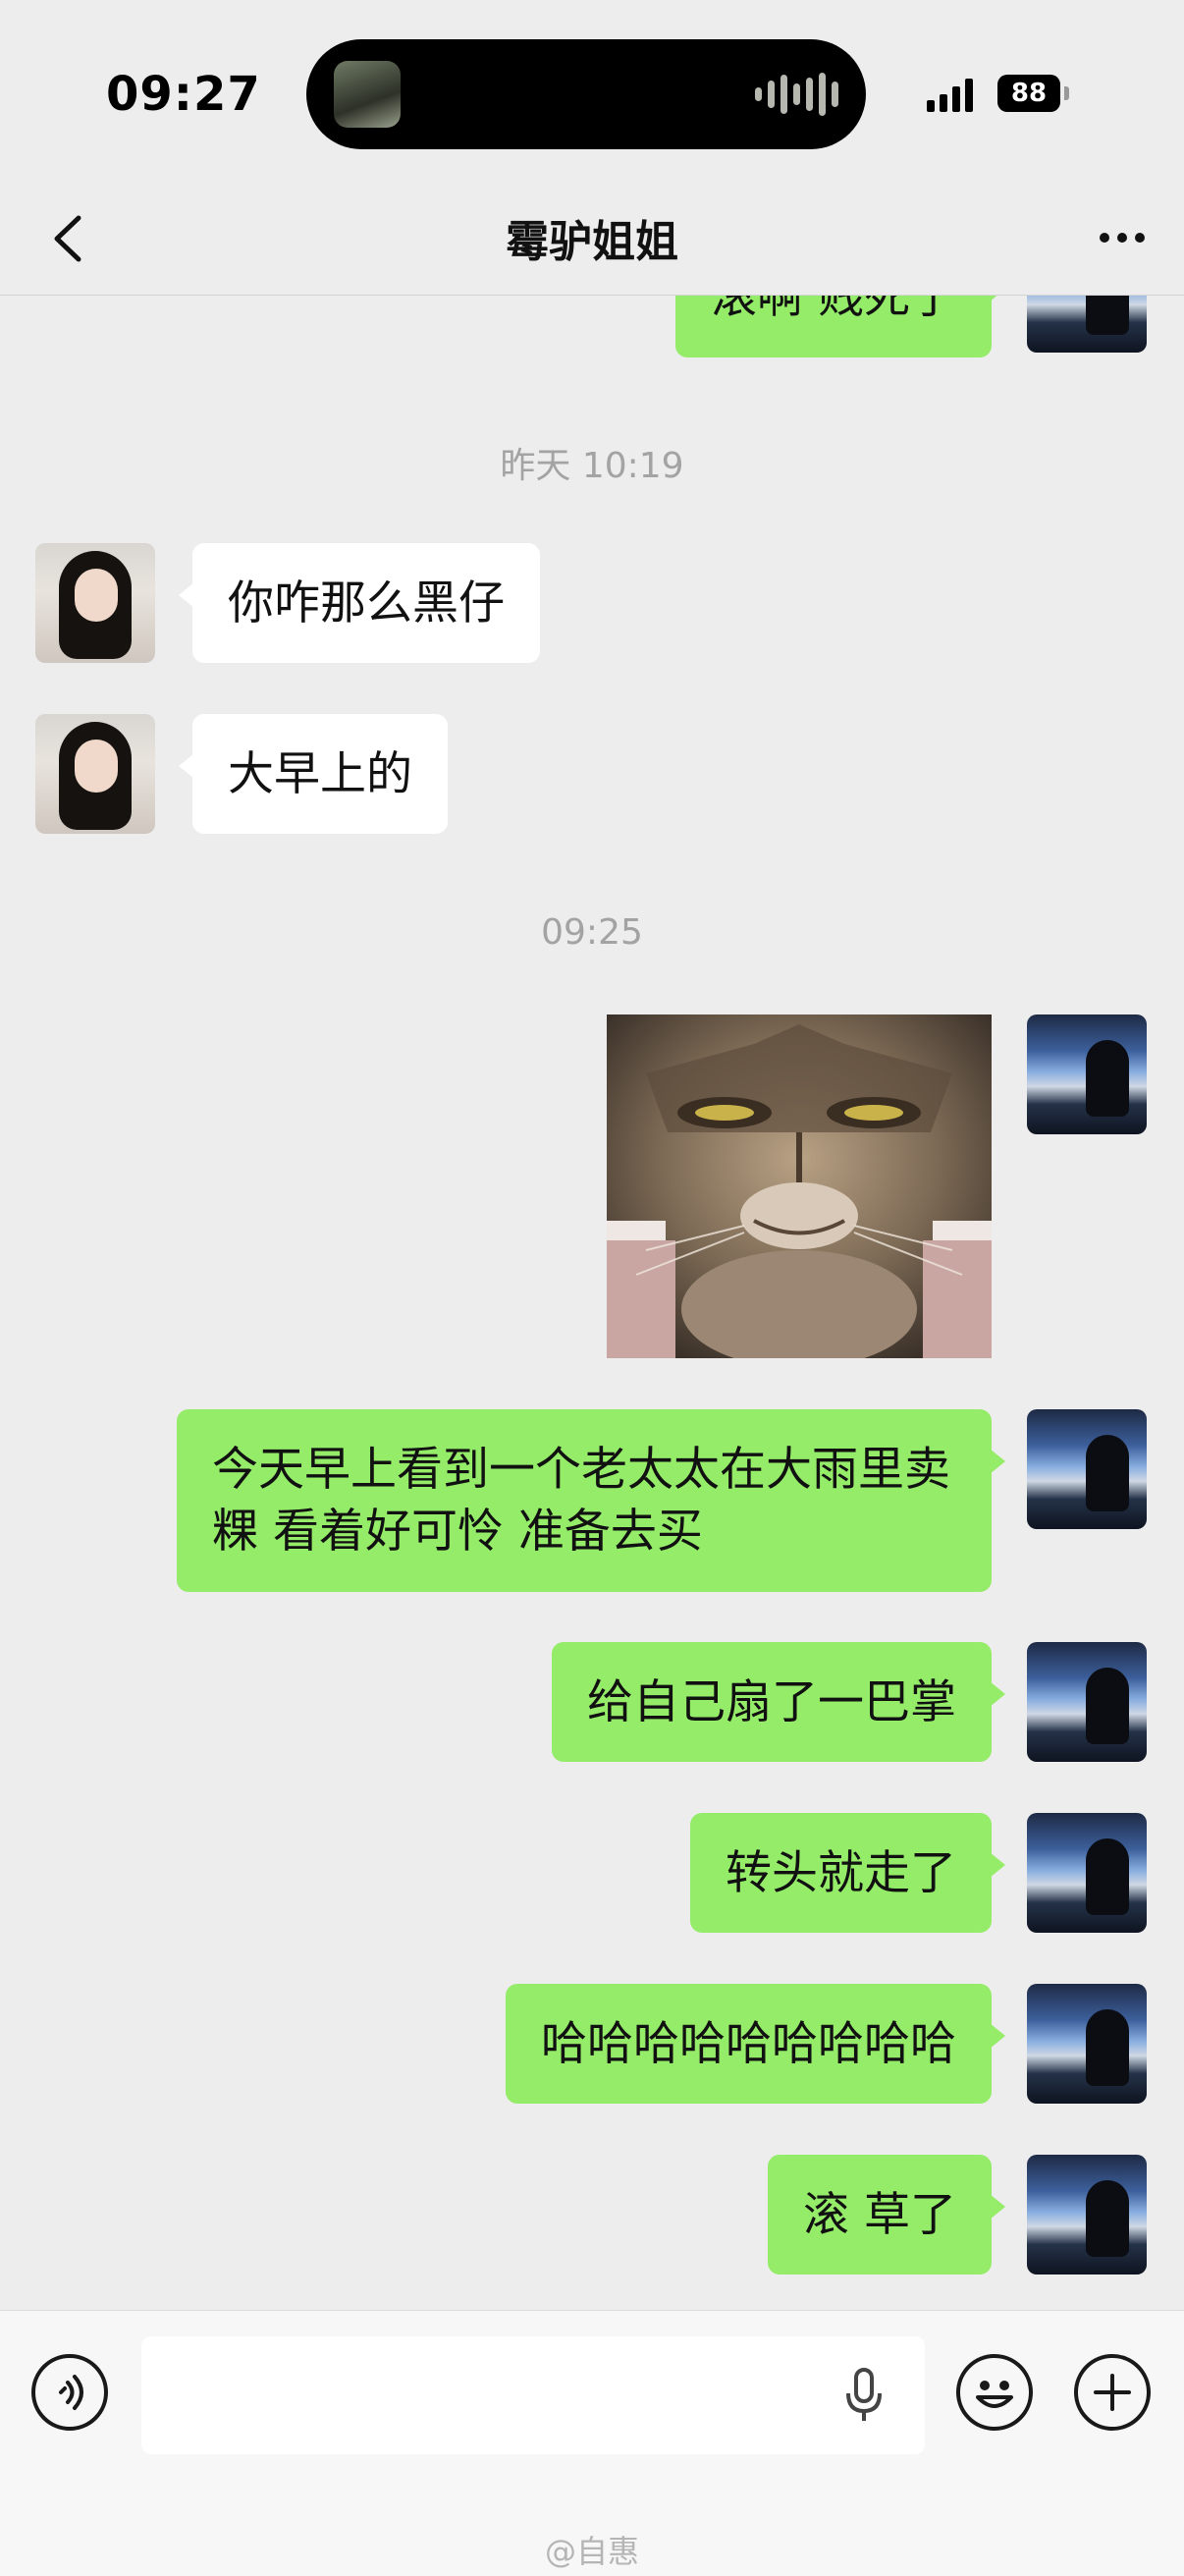 The width and height of the screenshot is (1184, 2576). What do you see at coordinates (533, 2395) in the screenshot?
I see `message-input` at bounding box center [533, 2395].